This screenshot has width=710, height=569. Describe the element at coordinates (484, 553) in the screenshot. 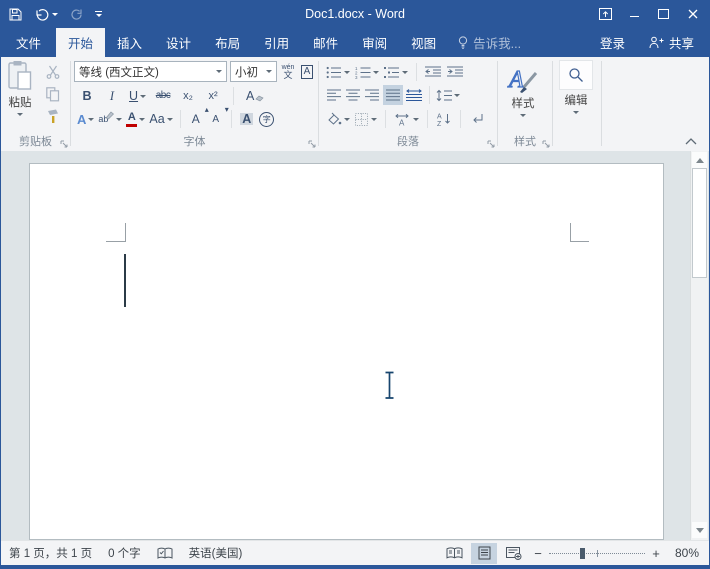

I see `print-layout-button` at that location.